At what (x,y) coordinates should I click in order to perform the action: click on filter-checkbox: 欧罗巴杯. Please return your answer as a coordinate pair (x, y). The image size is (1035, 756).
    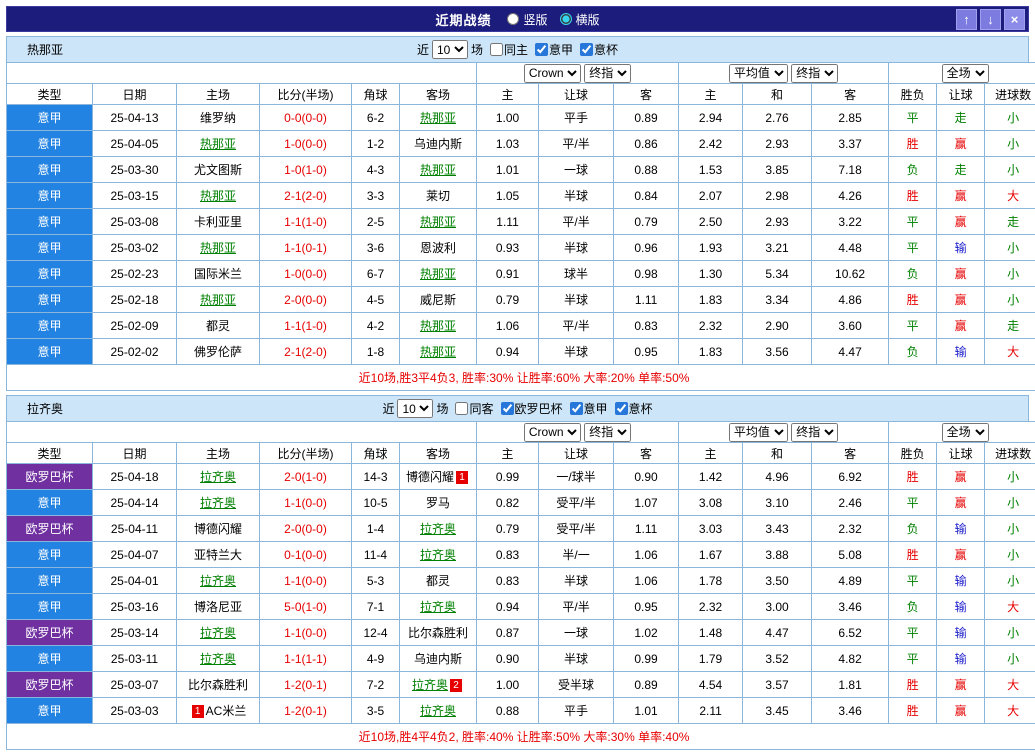
    Looking at the image, I should click on (532, 408).